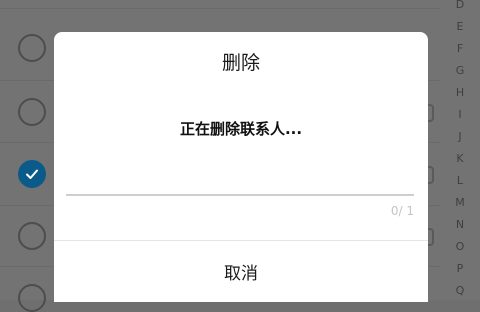 This screenshot has height=312, width=480. Describe the element at coordinates (240, 195) in the screenshot. I see `progress-bar` at that location.